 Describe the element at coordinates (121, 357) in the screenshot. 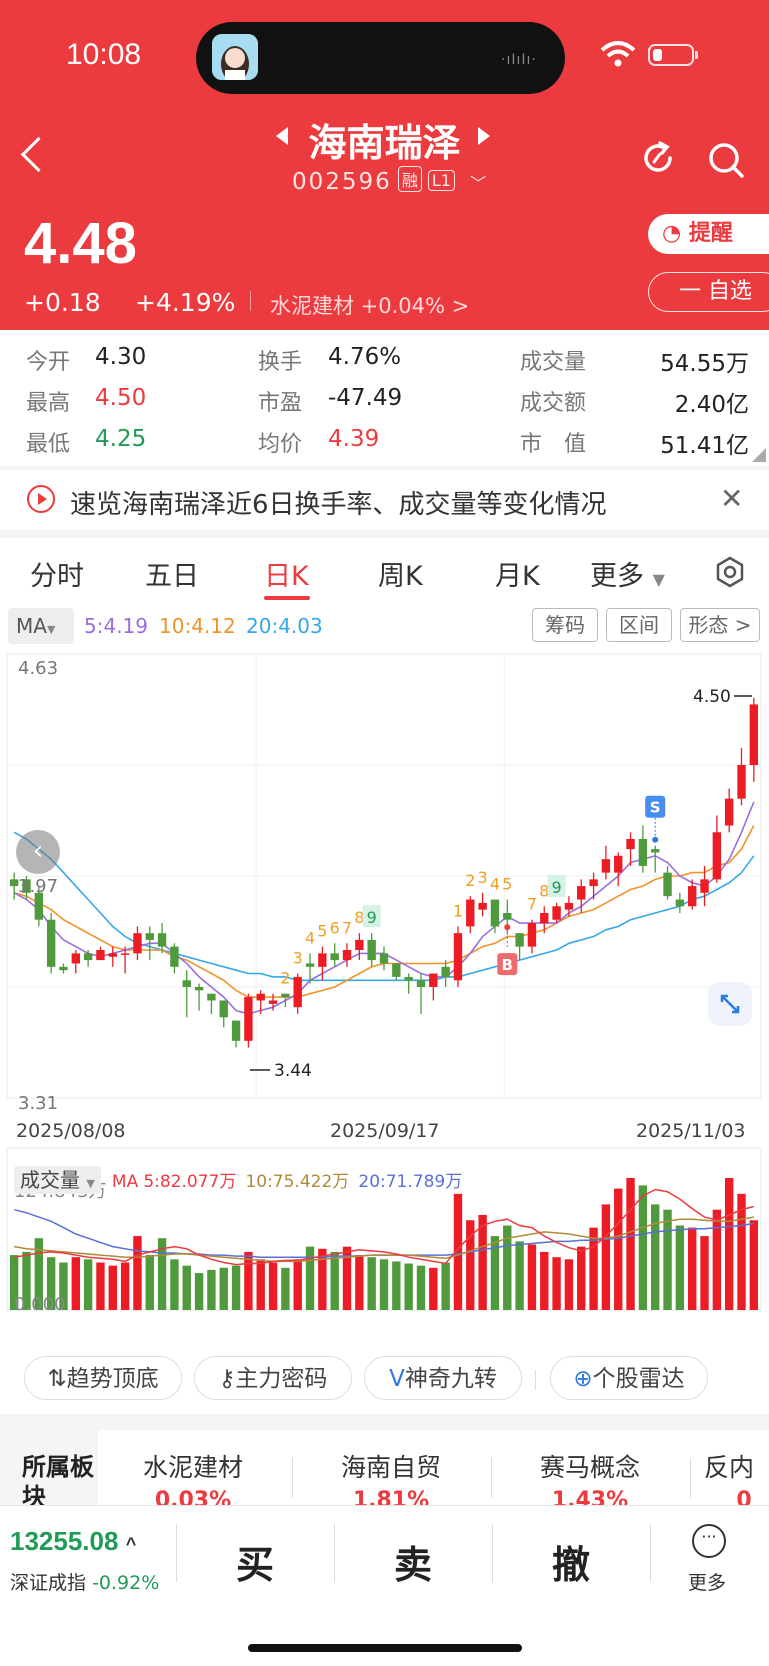

I see `open-value: 4.30` at that location.